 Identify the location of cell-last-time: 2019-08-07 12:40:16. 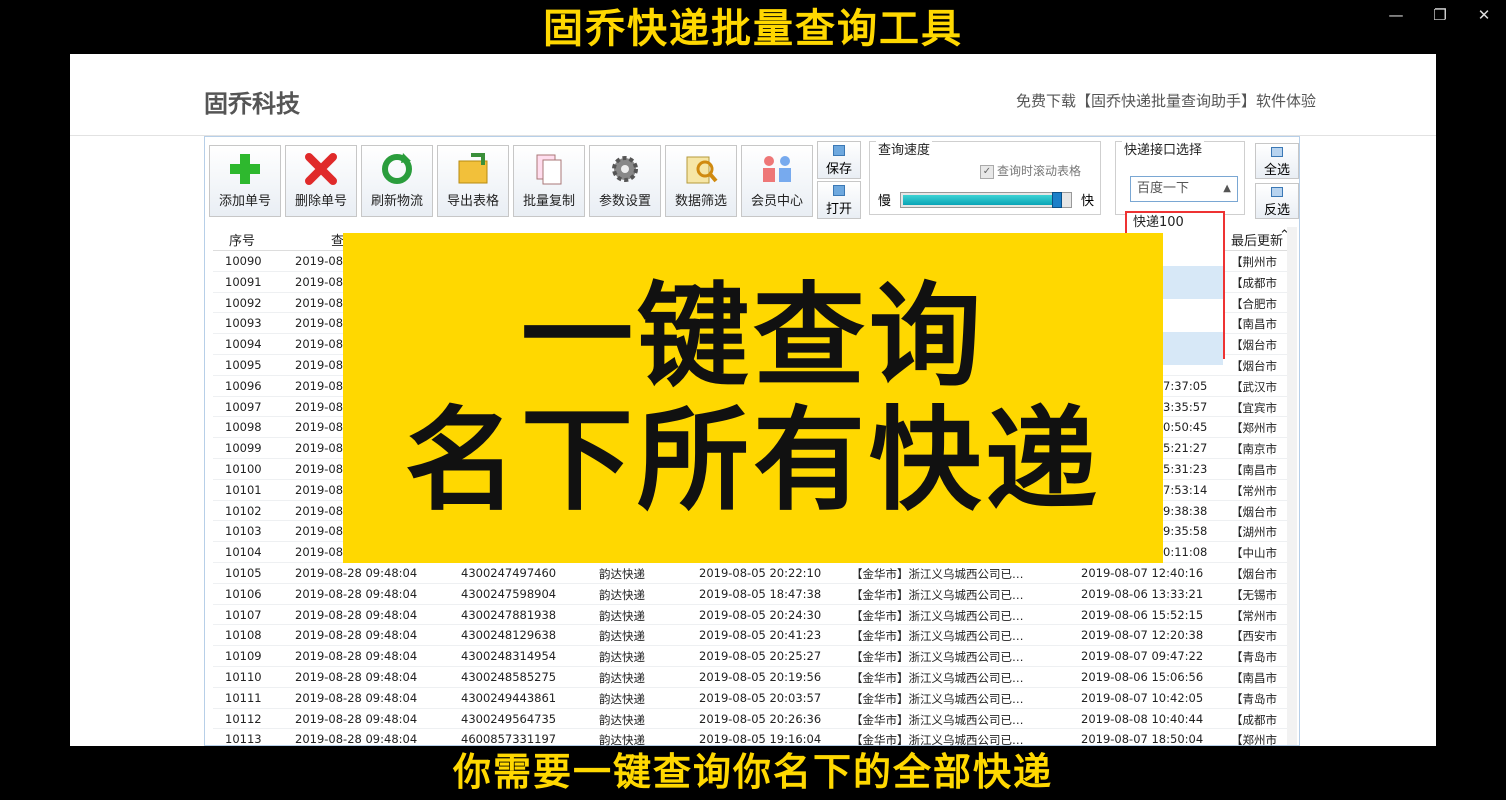
(1142, 573).